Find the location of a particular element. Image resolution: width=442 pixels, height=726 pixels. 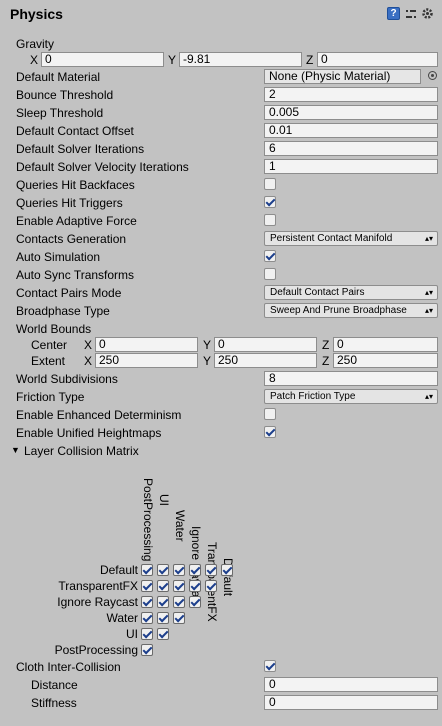

cloth-stiffness-row: Stiffness 0 is located at coordinates (221, 703).